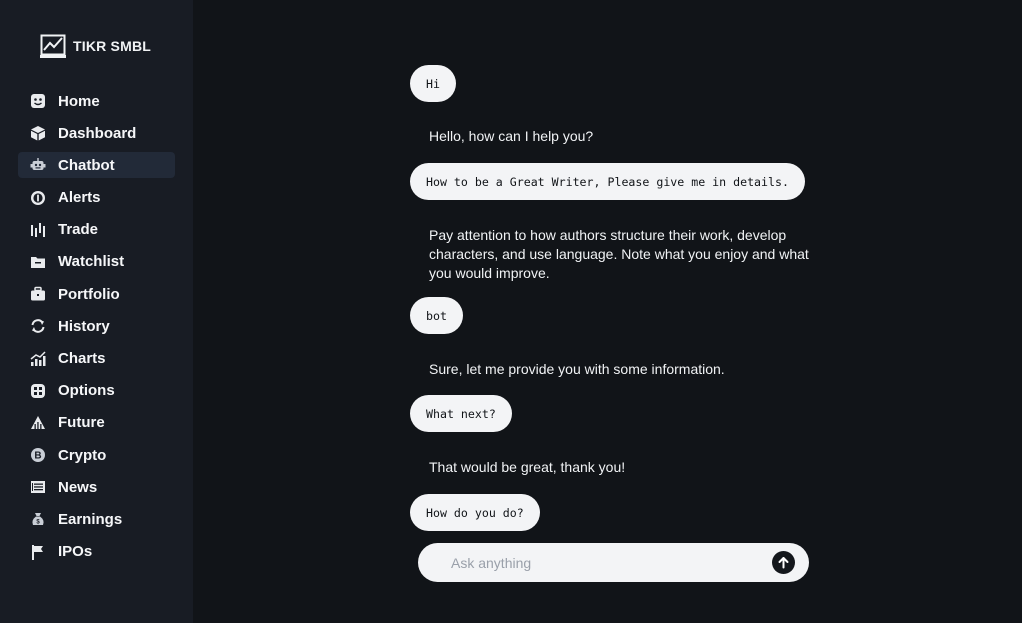  I want to click on sidebar-item-ipos: IPOs, so click(96, 552).